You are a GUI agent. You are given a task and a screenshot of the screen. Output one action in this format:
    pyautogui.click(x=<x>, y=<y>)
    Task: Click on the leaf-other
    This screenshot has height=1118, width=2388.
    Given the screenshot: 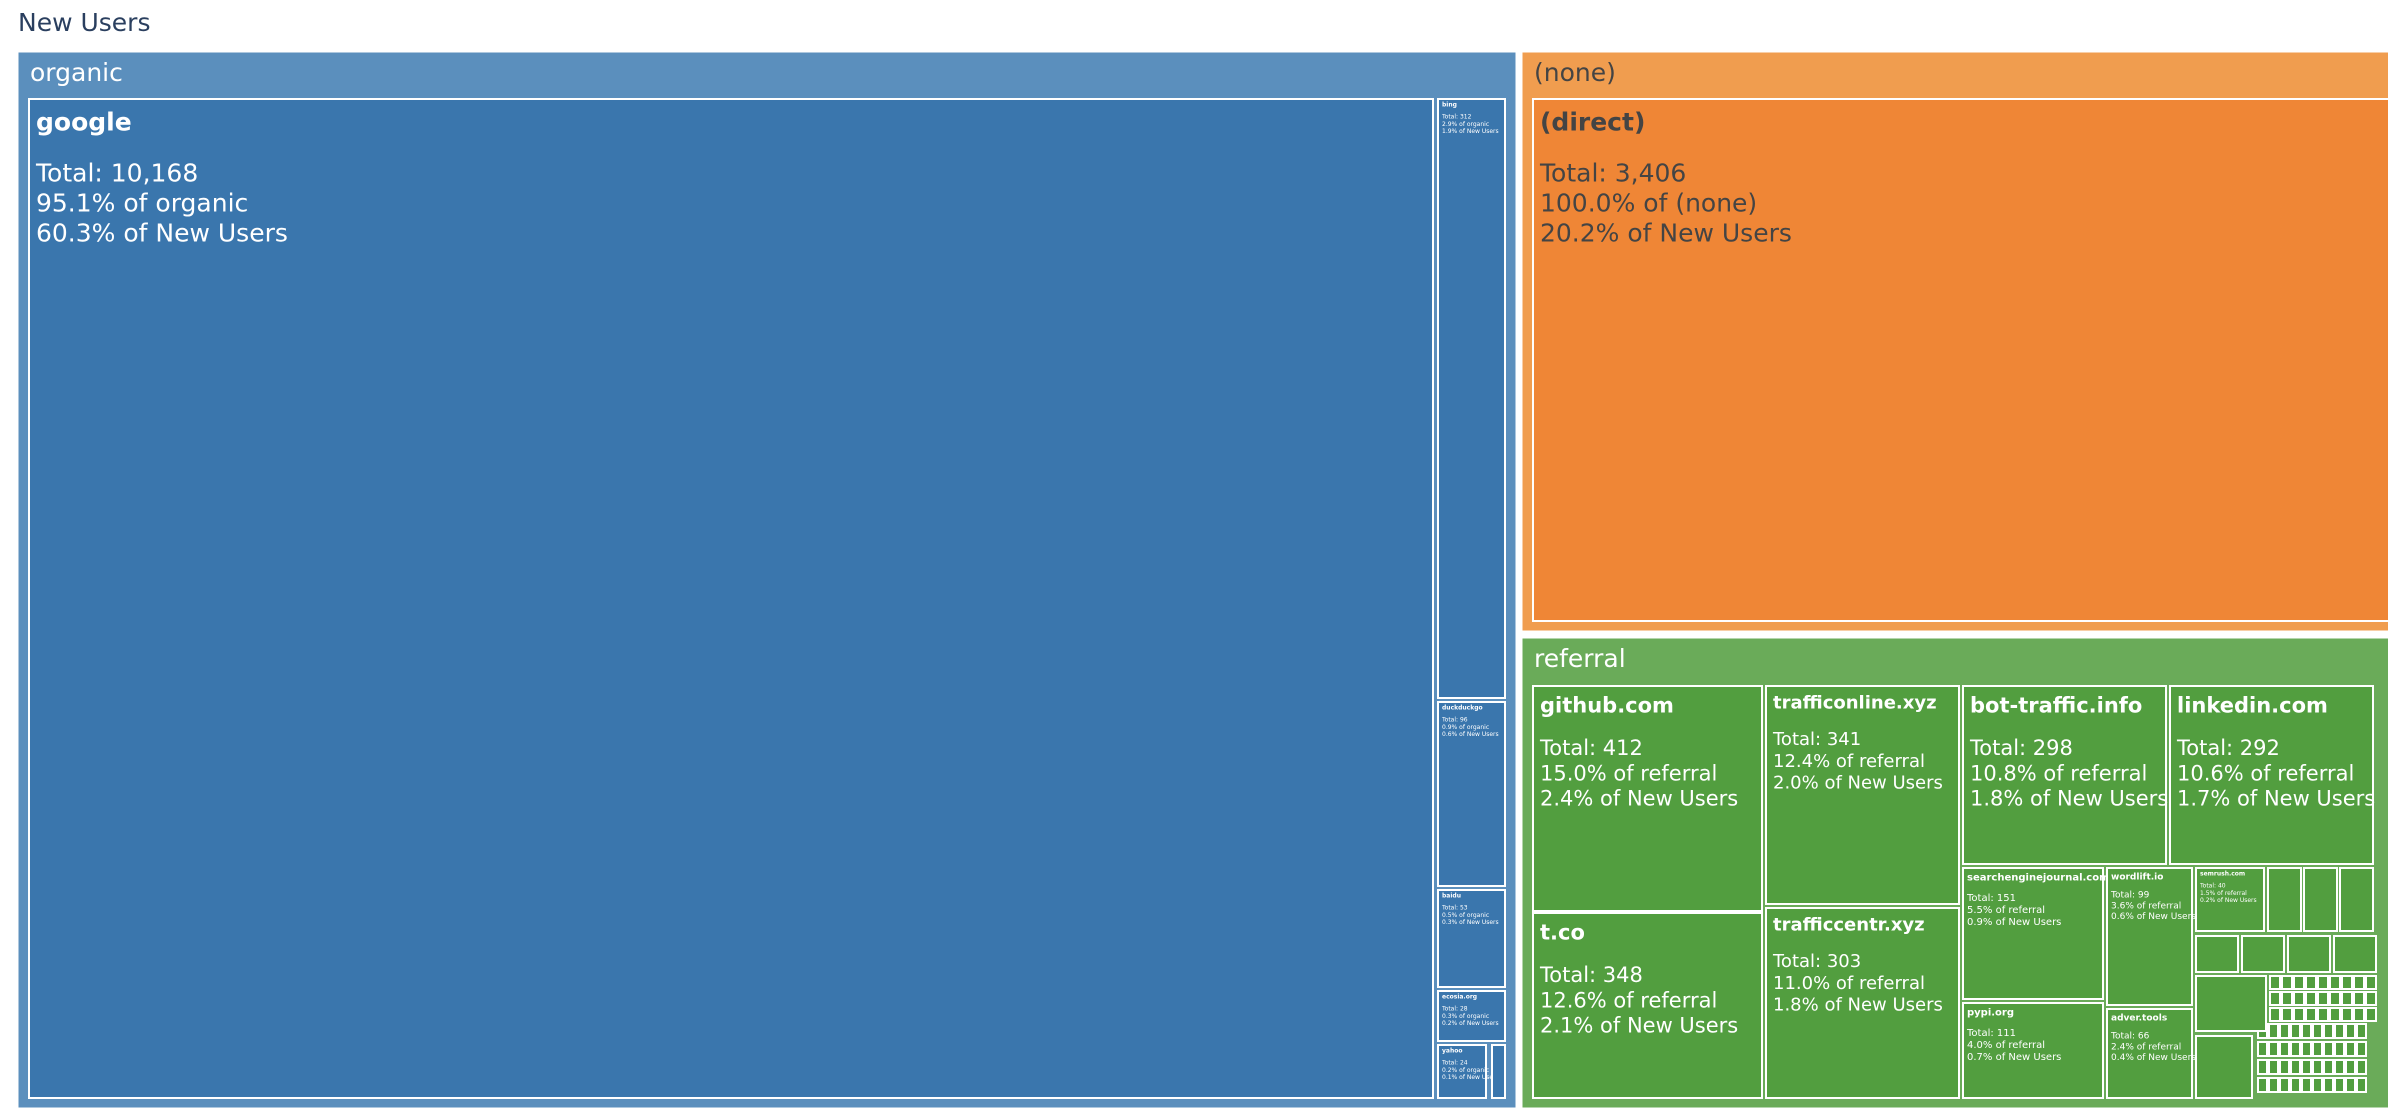 What is the action you would take?
    pyautogui.click(x=1498, y=1071)
    